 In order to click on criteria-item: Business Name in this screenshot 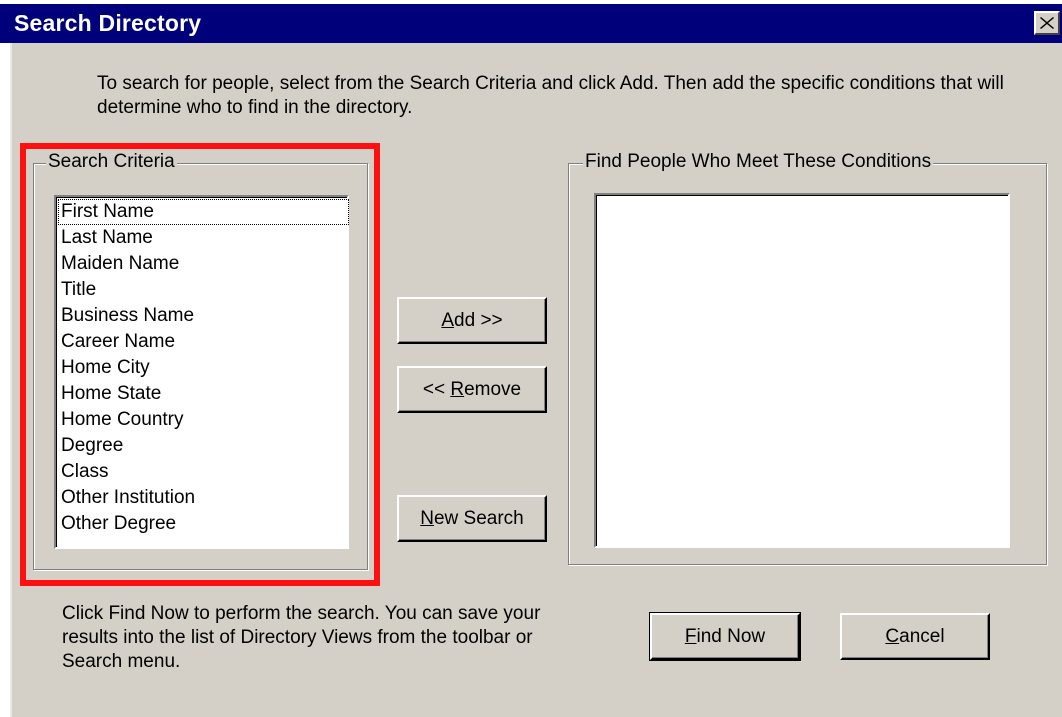, I will do `click(126, 316)`.